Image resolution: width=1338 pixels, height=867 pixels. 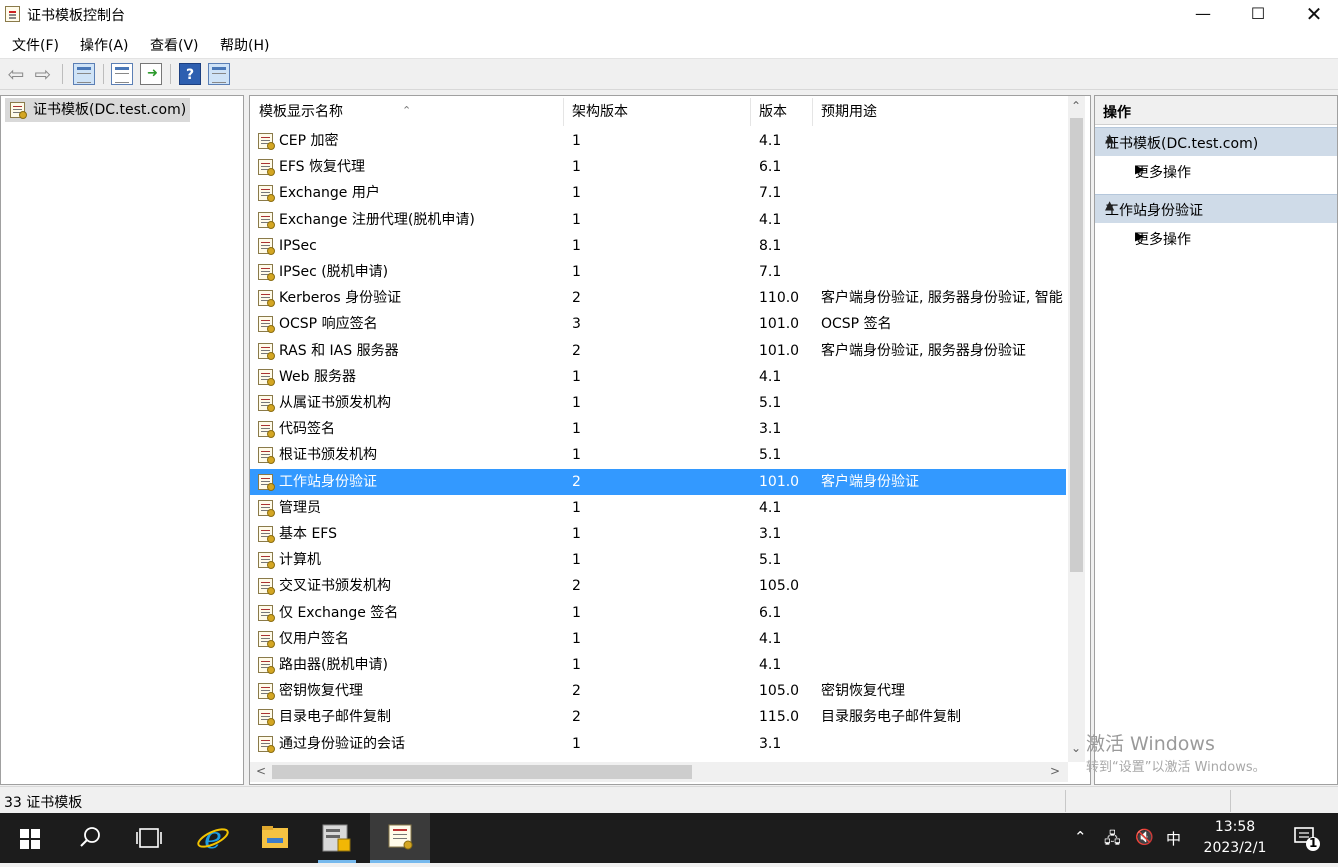 What do you see at coordinates (770, 167) in the screenshot?
I see `version-cell: 6.1` at bounding box center [770, 167].